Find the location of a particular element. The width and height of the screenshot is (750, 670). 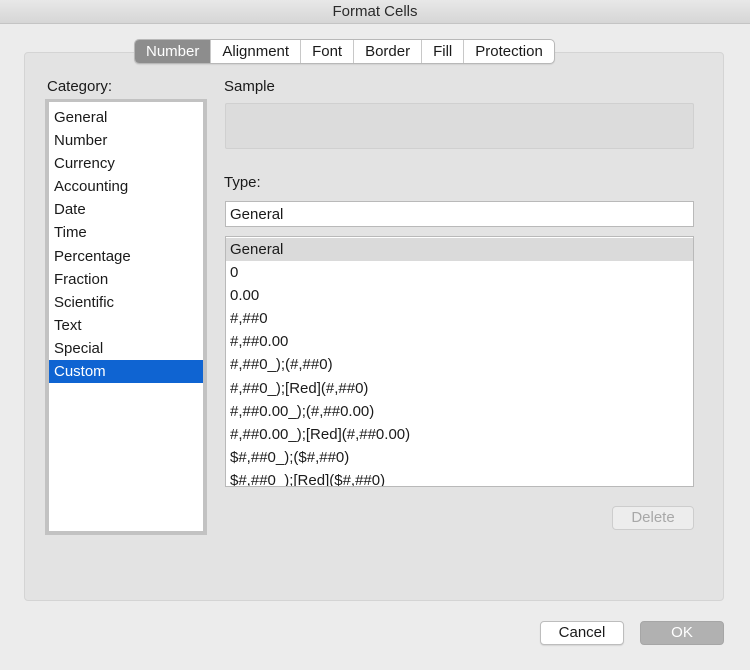

format-item: General is located at coordinates (459, 250).